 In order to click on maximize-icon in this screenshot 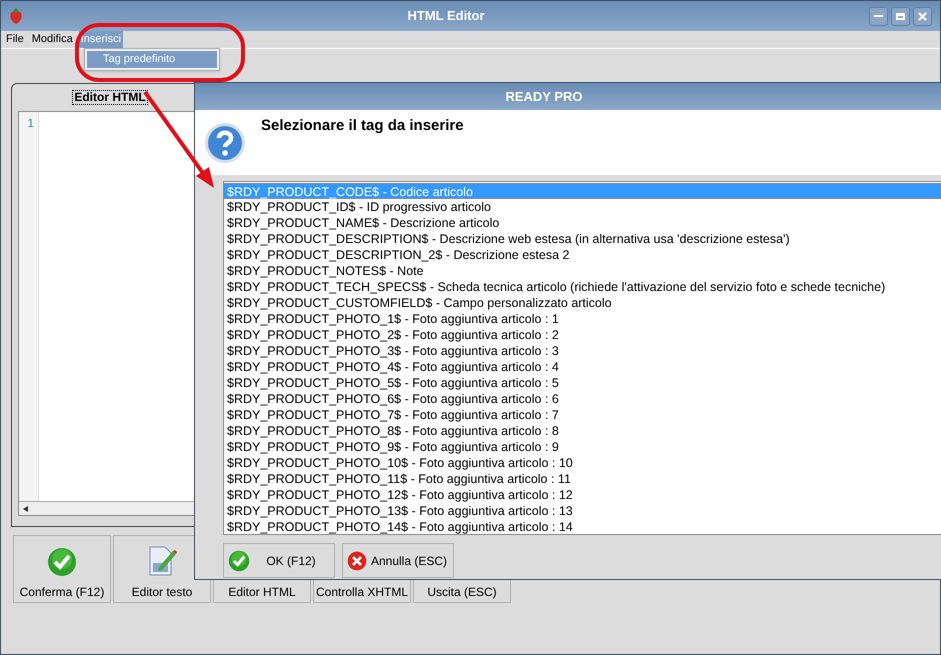, I will do `click(900, 16)`.